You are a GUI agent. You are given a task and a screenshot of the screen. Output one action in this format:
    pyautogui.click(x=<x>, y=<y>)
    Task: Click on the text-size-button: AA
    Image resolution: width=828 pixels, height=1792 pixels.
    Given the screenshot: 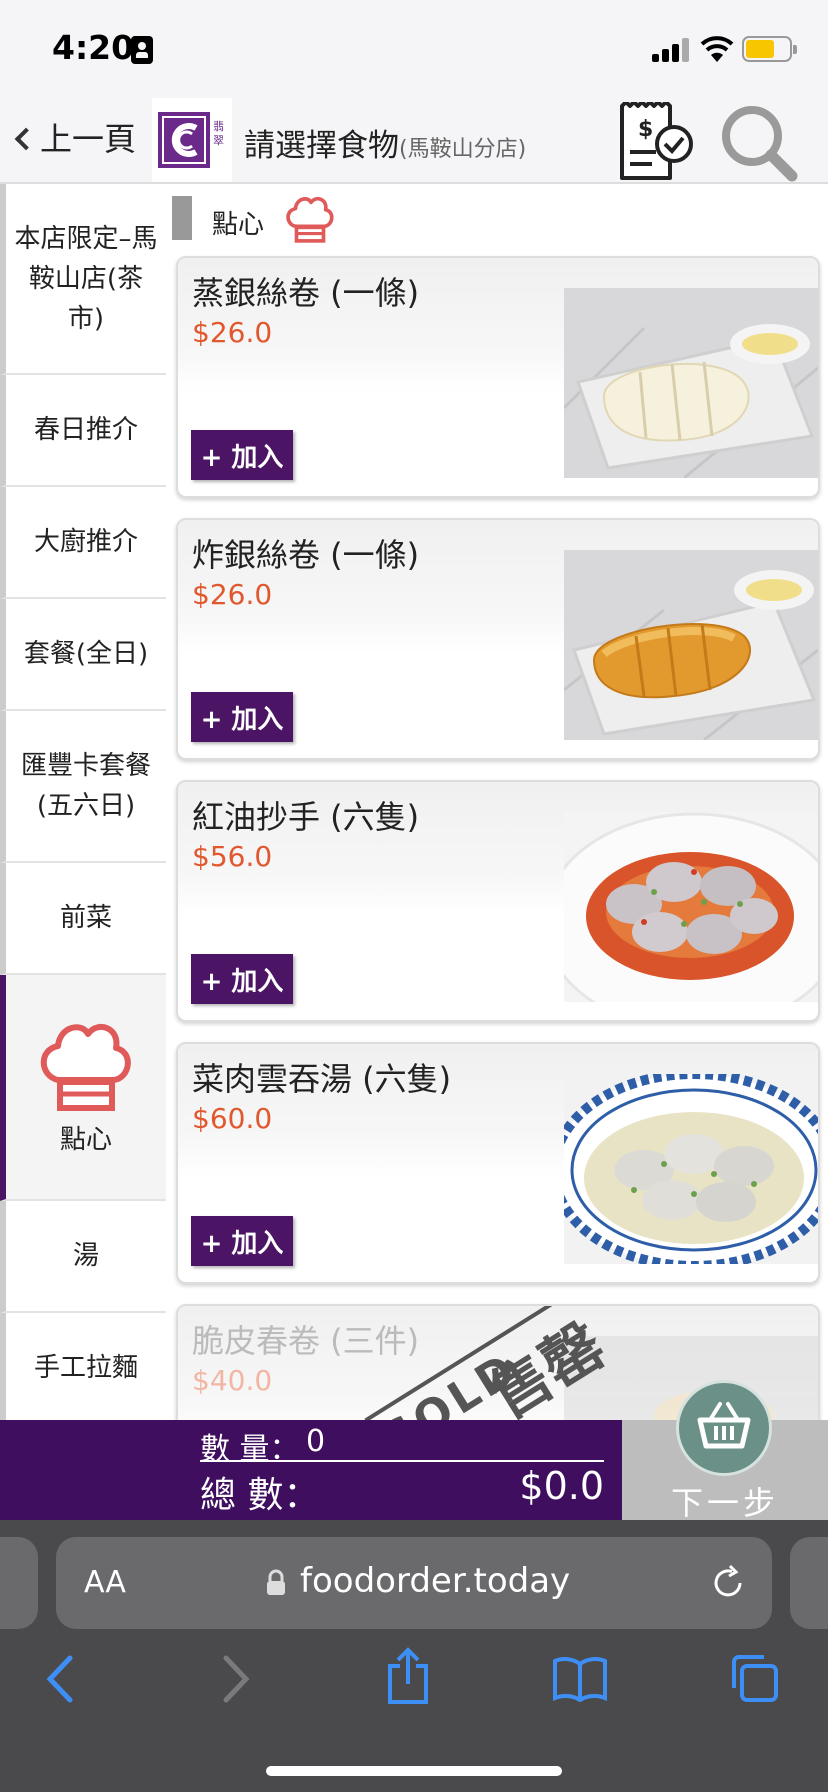 What is the action you would take?
    pyautogui.click(x=105, y=1582)
    